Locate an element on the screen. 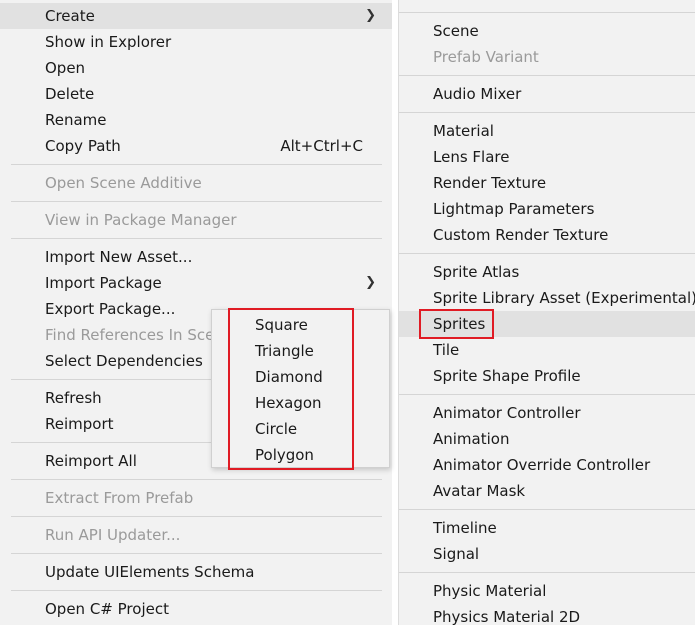  menu-item-label: Reimport is located at coordinates (79, 424).